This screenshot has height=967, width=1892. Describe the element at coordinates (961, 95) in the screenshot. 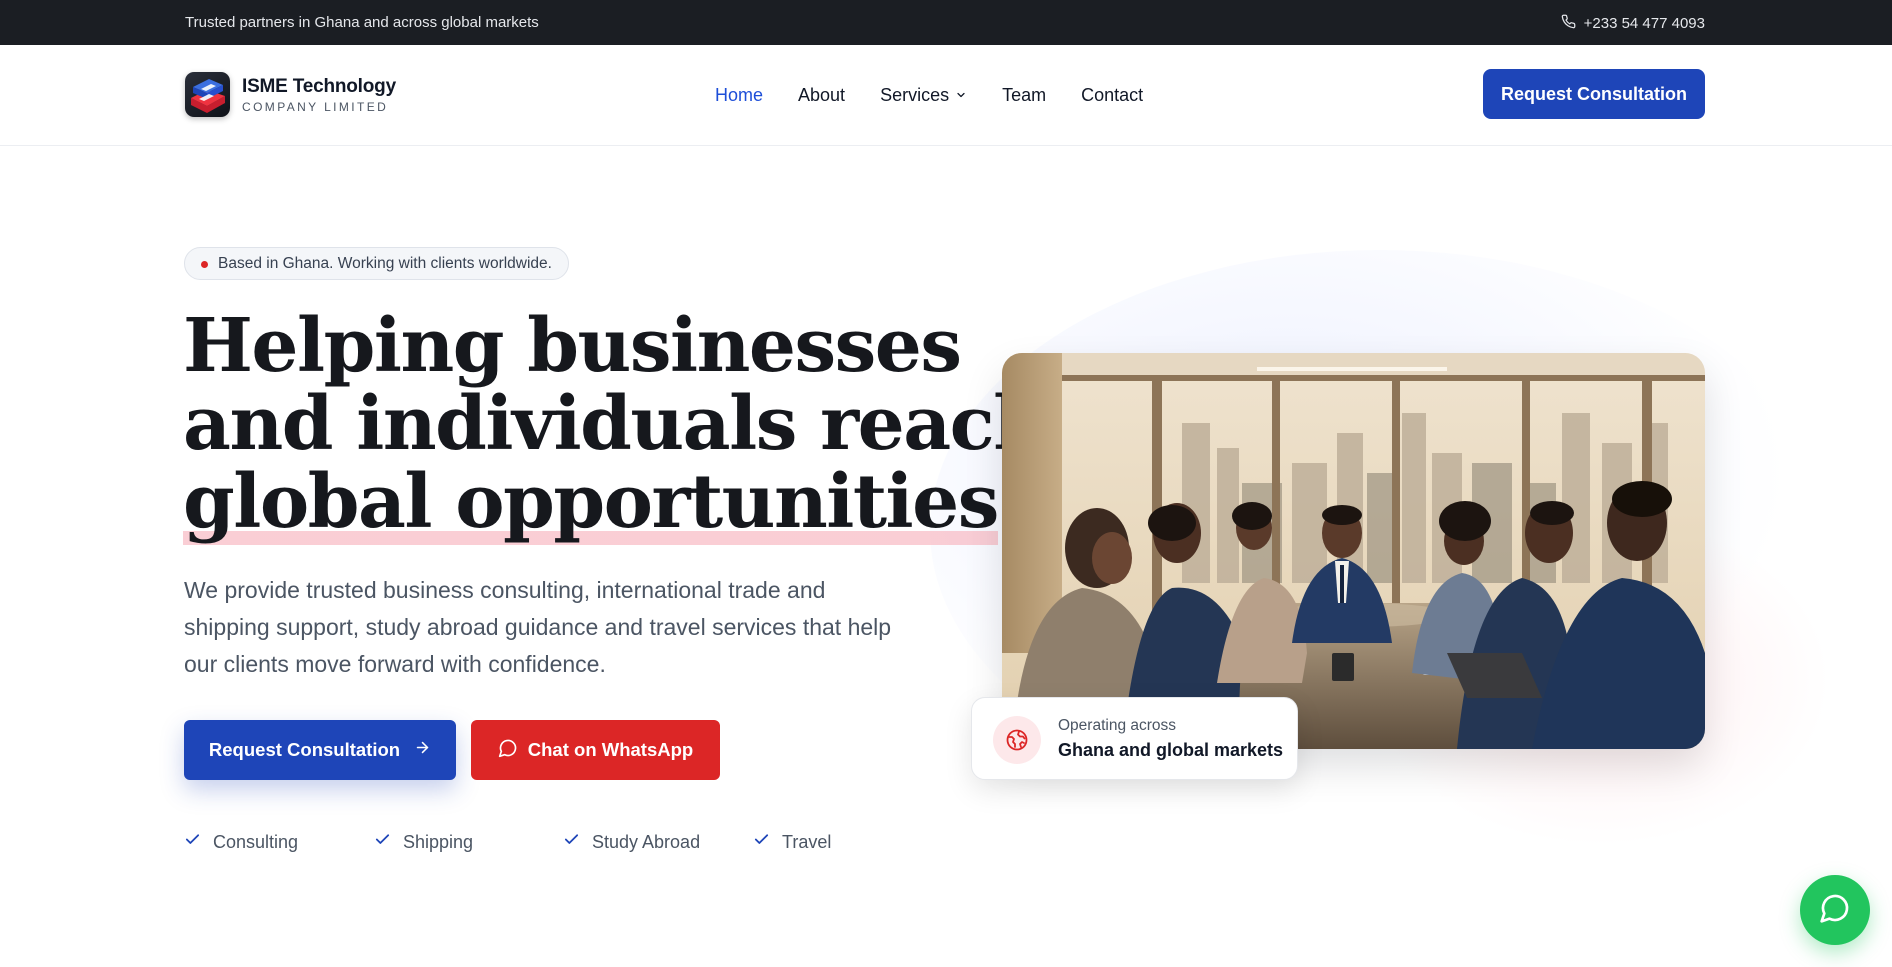

I see `chevron-down-icon` at that location.